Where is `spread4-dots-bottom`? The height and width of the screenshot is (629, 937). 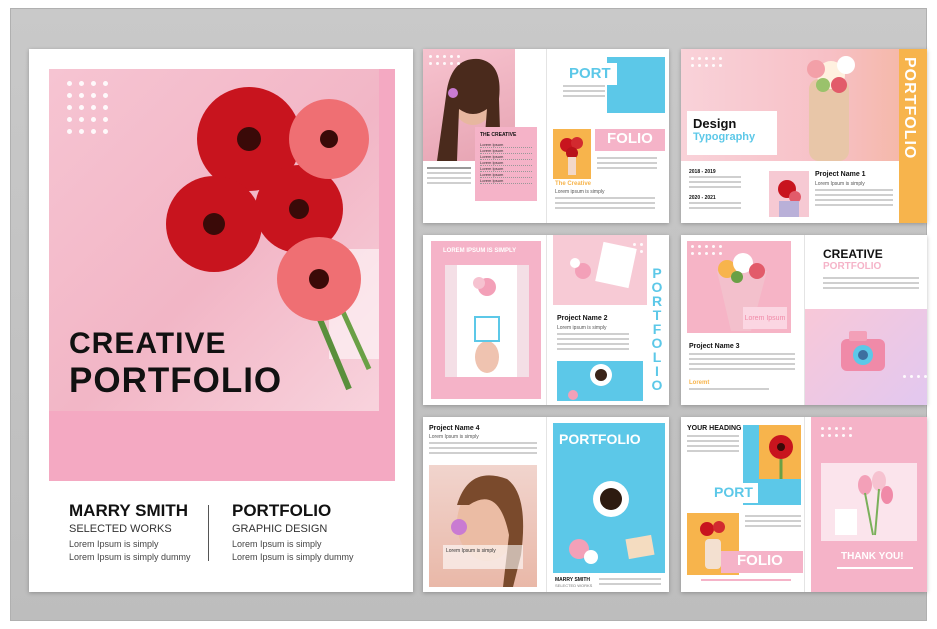 spread4-dots-bottom is located at coordinates (915, 376).